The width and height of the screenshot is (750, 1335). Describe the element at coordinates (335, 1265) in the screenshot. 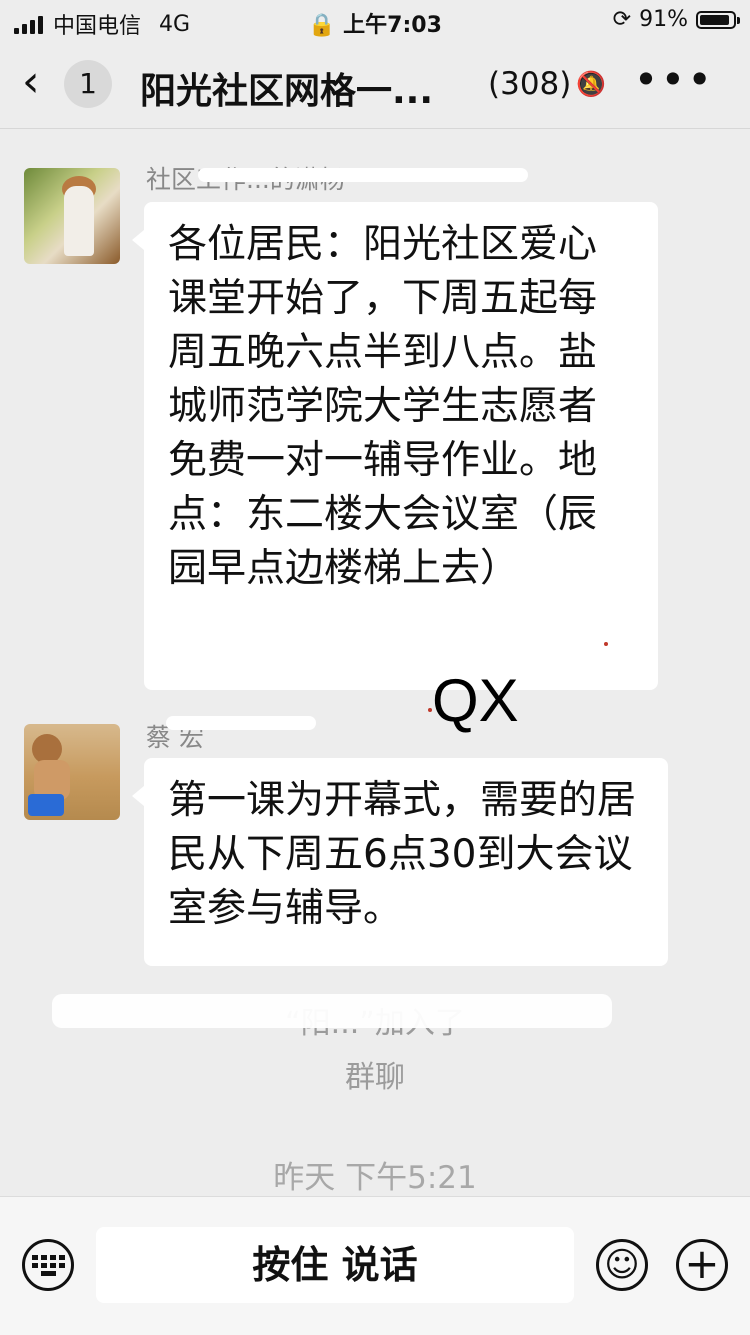

I see `hold-to-talk-button: 按住 说话` at that location.